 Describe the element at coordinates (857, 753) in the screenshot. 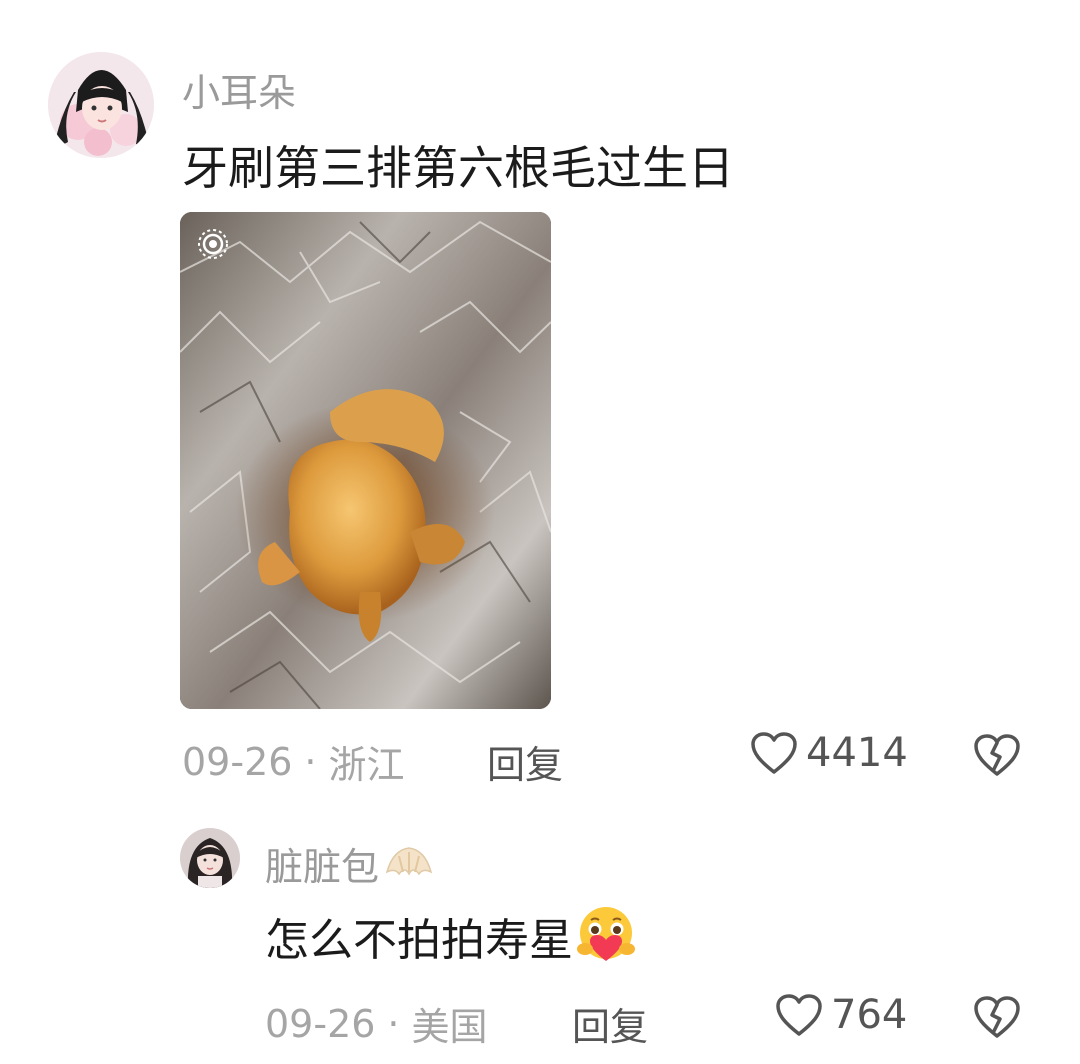

I see `like-count: 4414` at that location.